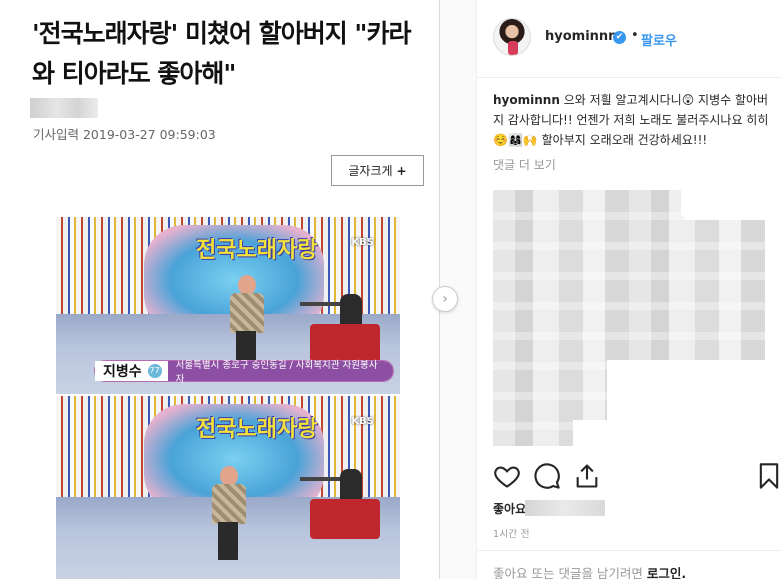  I want to click on likes-count-blurred, so click(565, 508).